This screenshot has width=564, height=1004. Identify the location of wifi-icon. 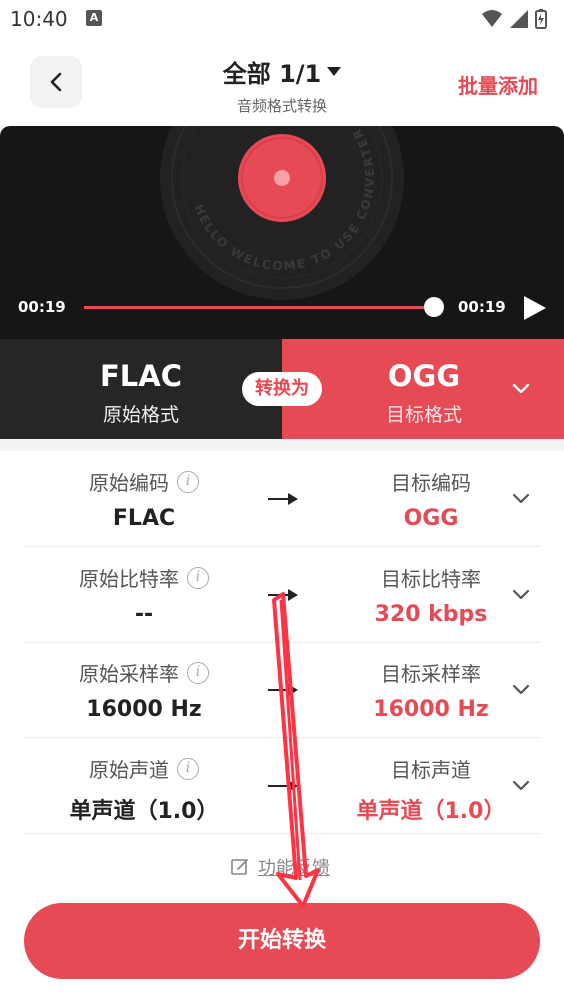
(492, 18).